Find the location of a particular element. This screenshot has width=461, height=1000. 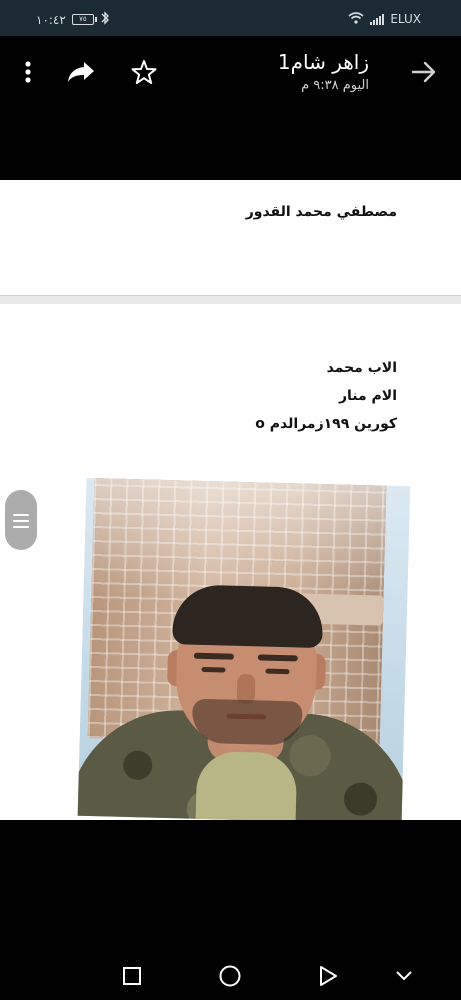

status-left: ١٠:٤٢ ٧٥ is located at coordinates (73, 19).